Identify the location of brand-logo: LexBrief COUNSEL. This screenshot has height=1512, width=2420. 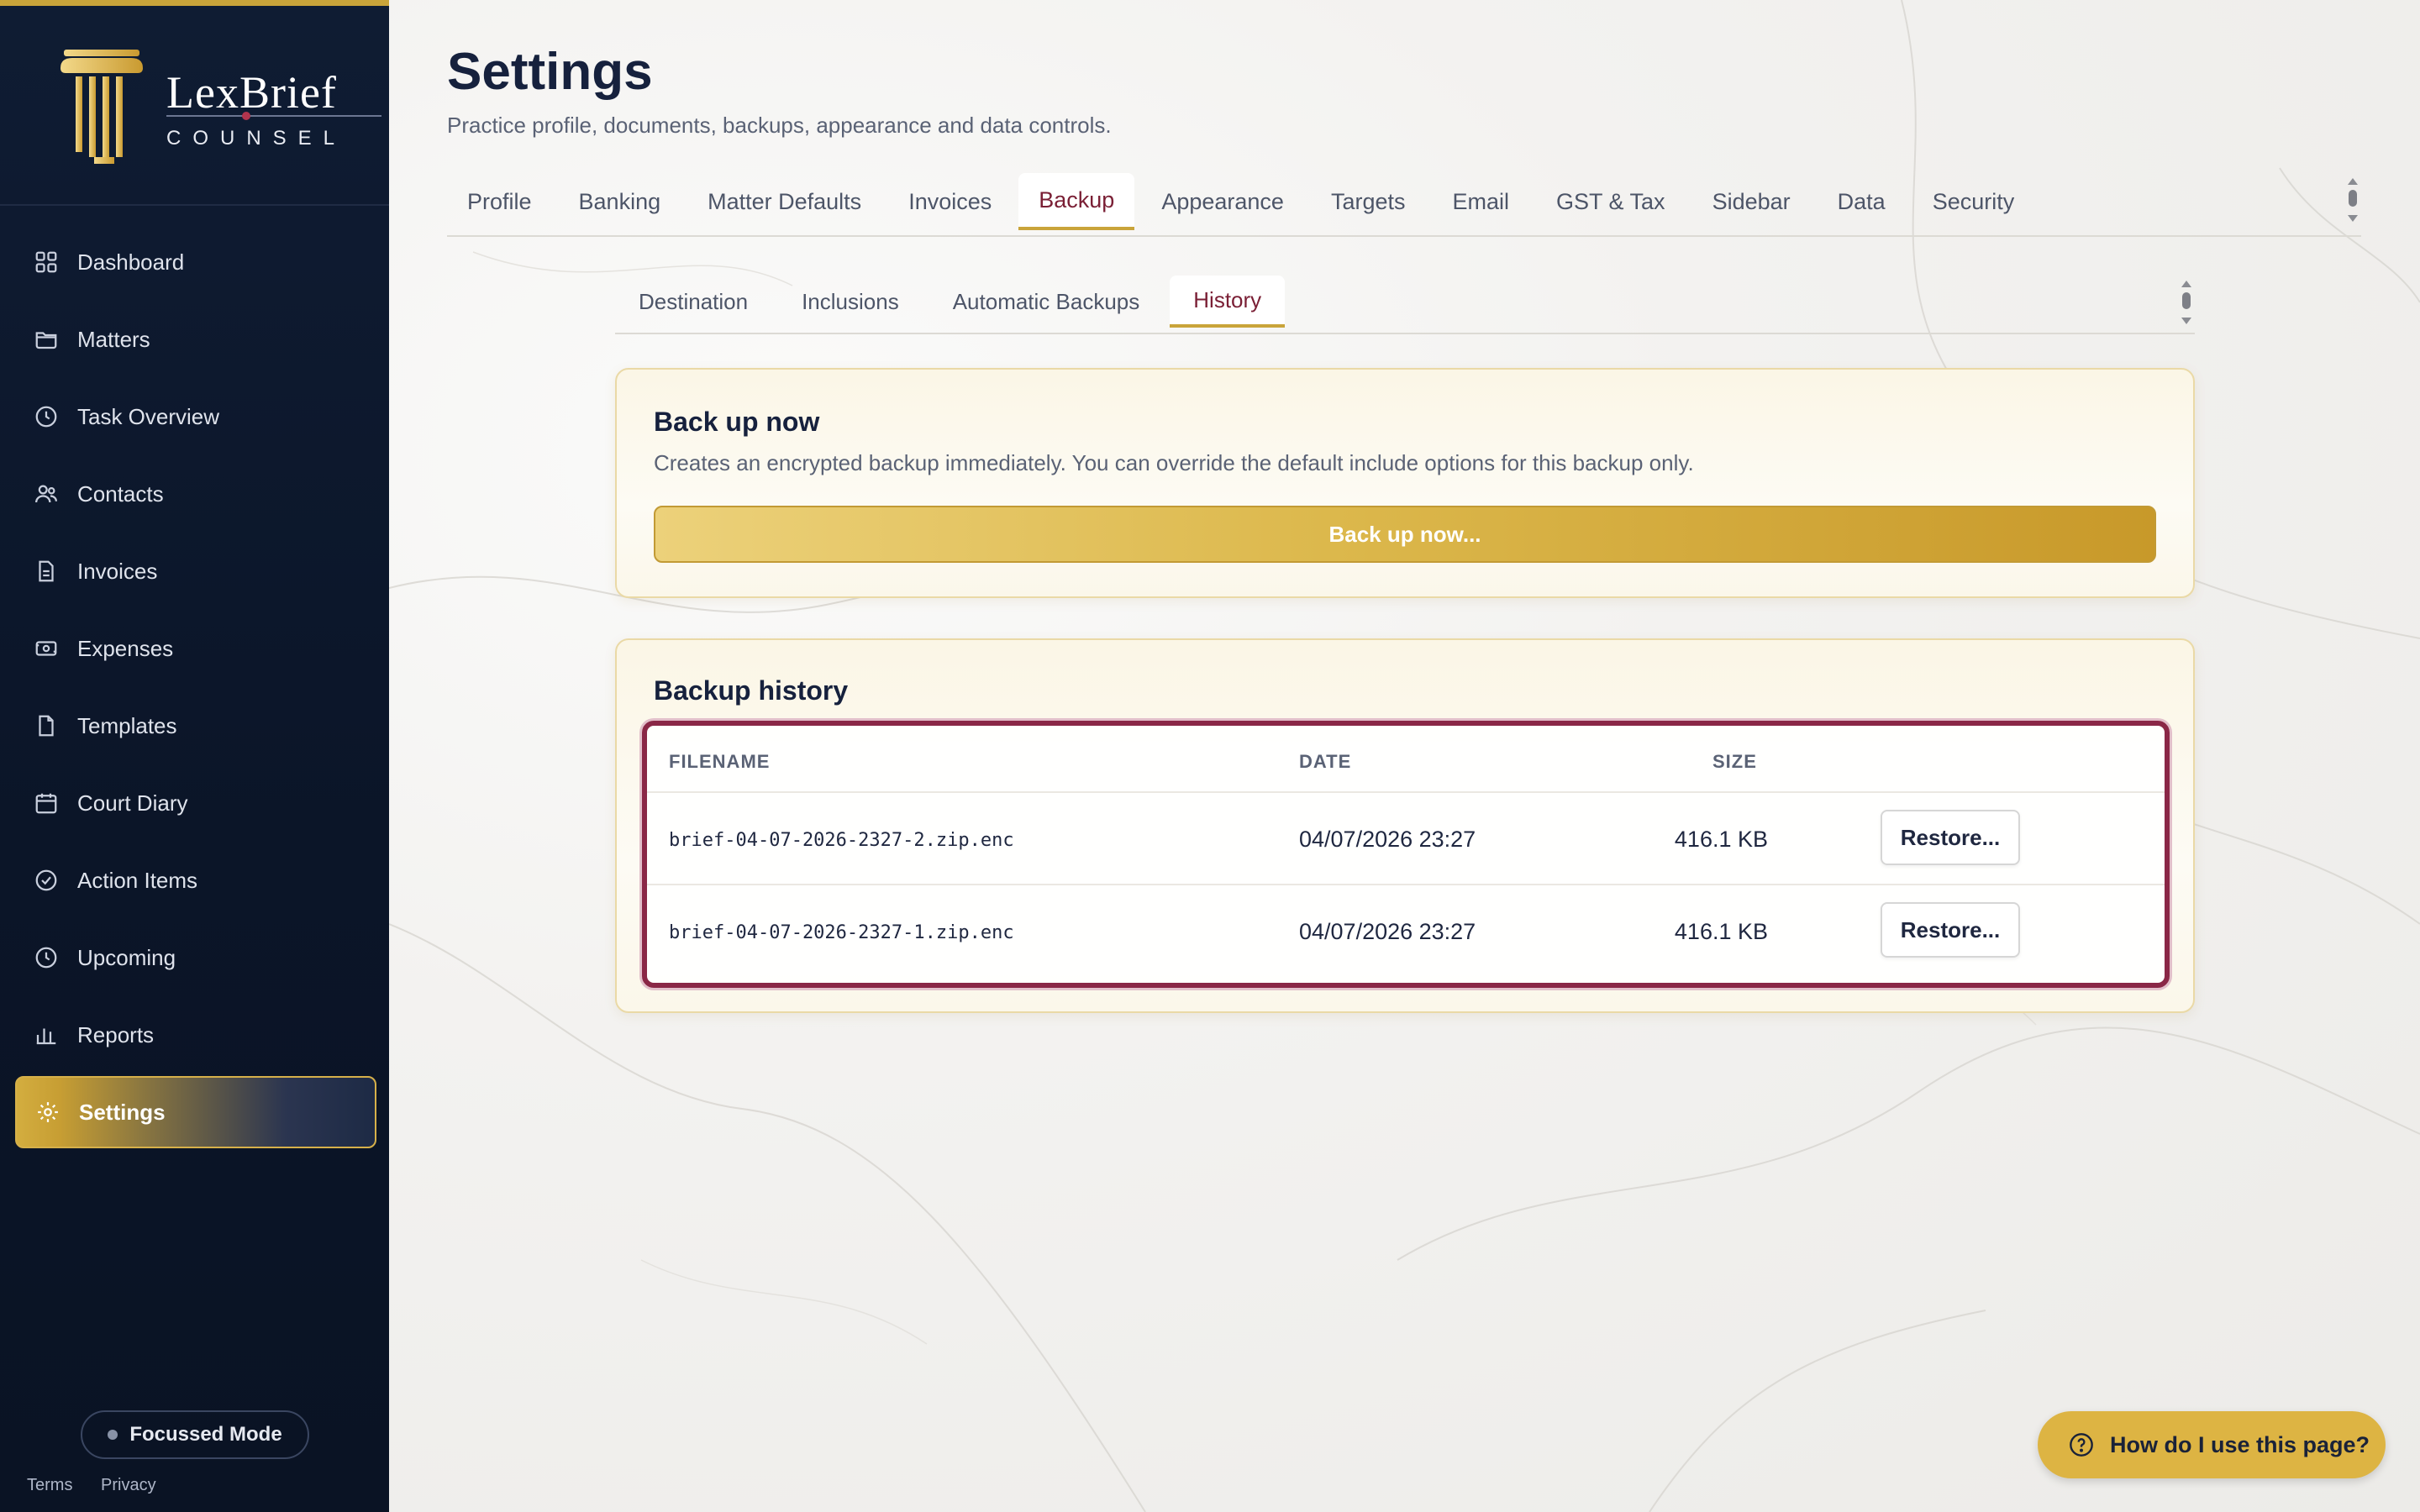
(218, 106).